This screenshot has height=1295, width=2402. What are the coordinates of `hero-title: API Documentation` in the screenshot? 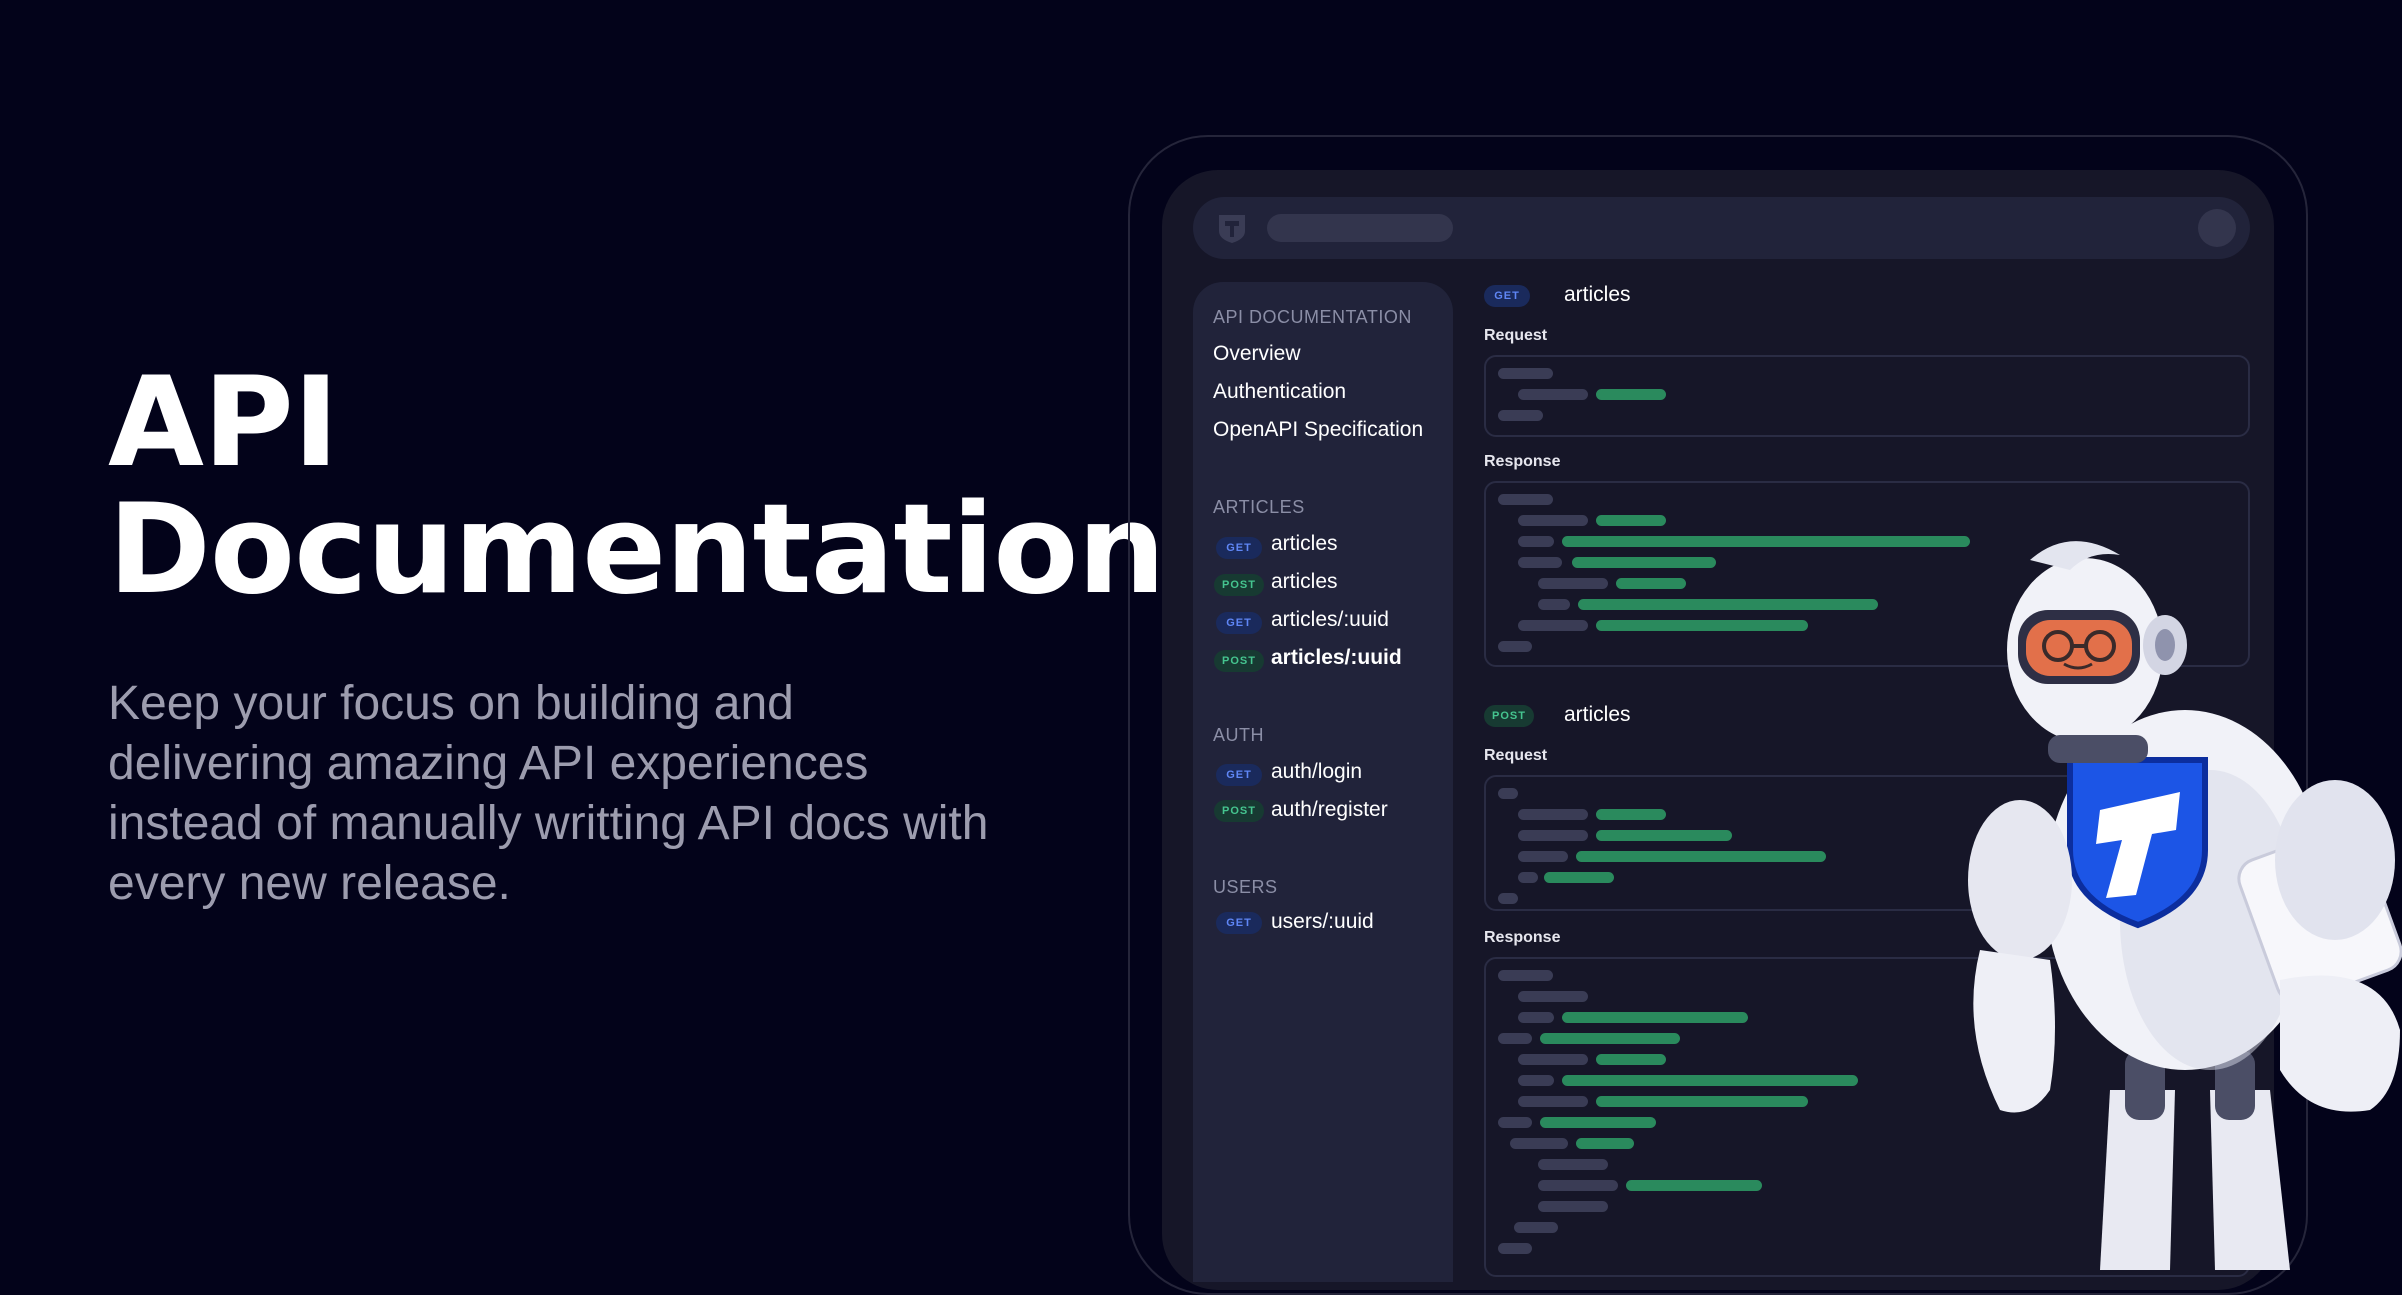 It's located at (637, 486).